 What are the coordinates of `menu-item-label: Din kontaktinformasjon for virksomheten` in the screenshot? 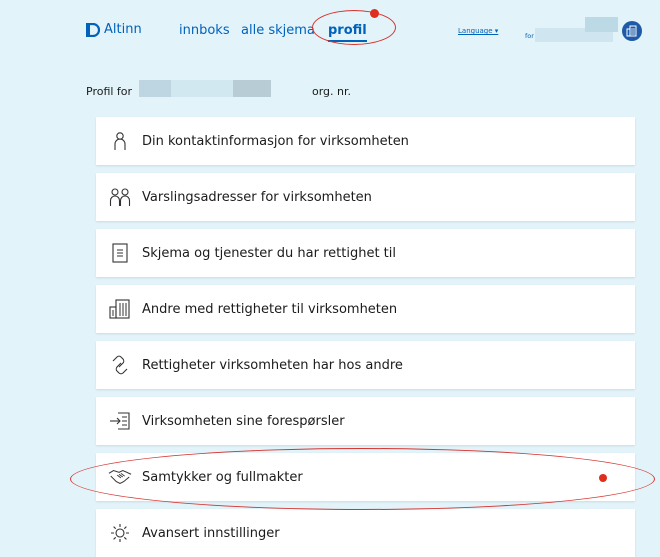 It's located at (275, 141).